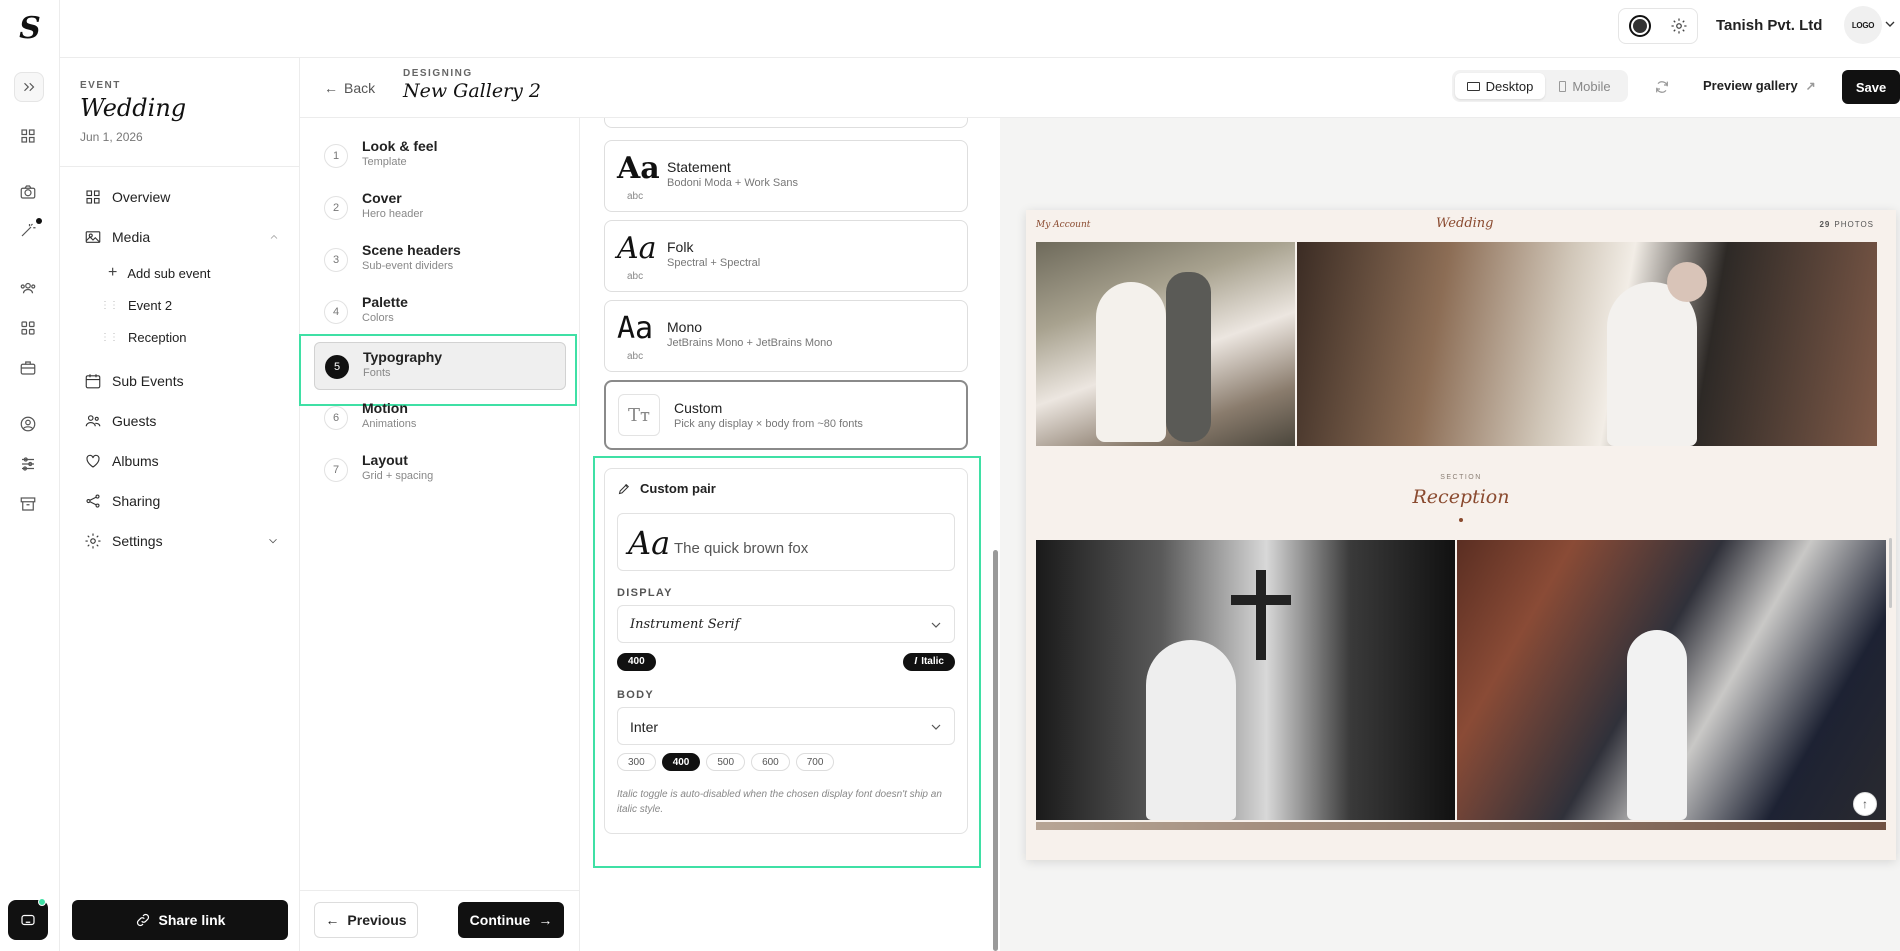 The image size is (1900, 951). Describe the element at coordinates (635, 196) in the screenshot. I see `font-sample-small: abc` at that location.